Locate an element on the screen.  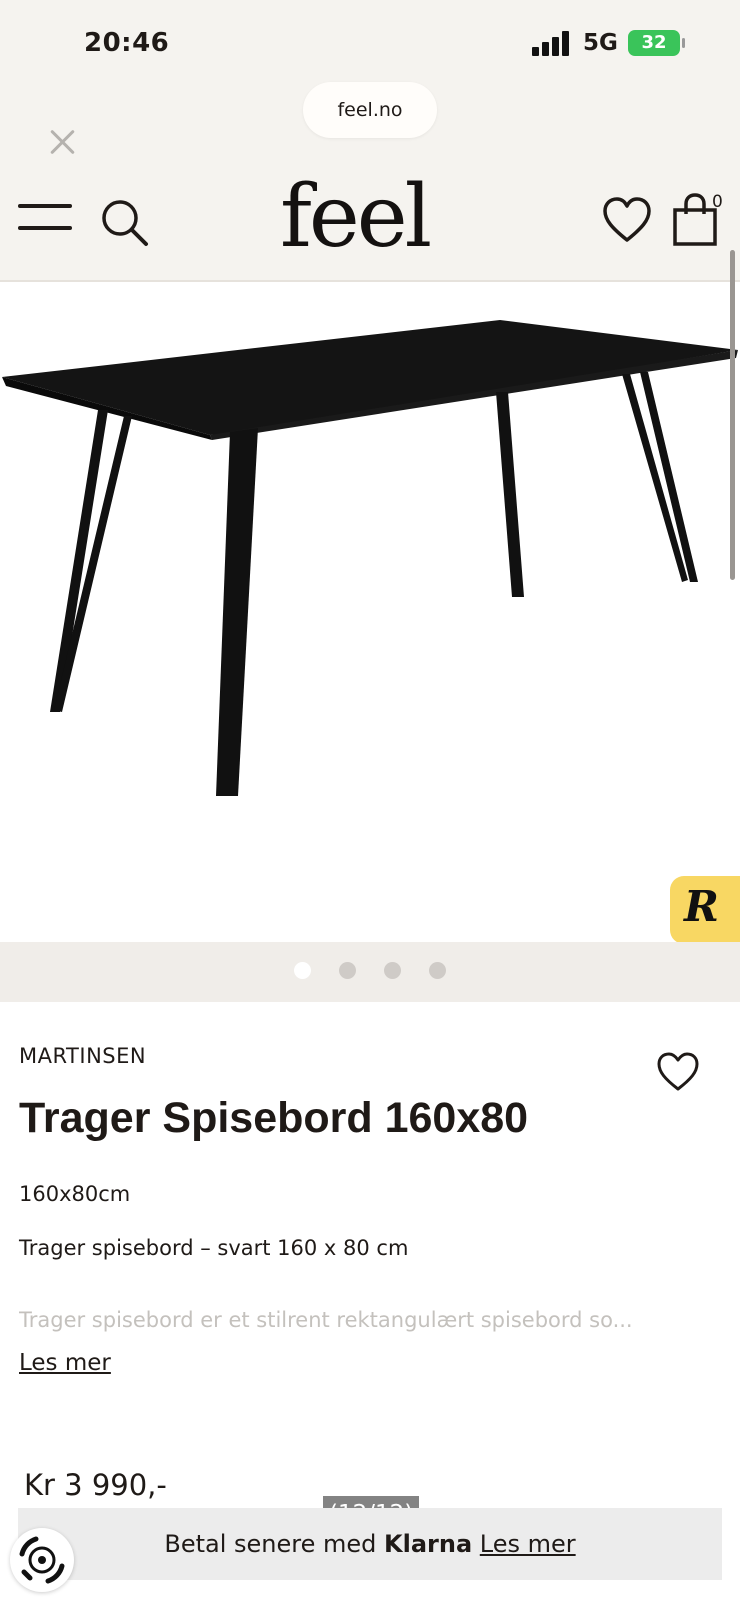
battery-level: 32 is located at coordinates (654, 42).